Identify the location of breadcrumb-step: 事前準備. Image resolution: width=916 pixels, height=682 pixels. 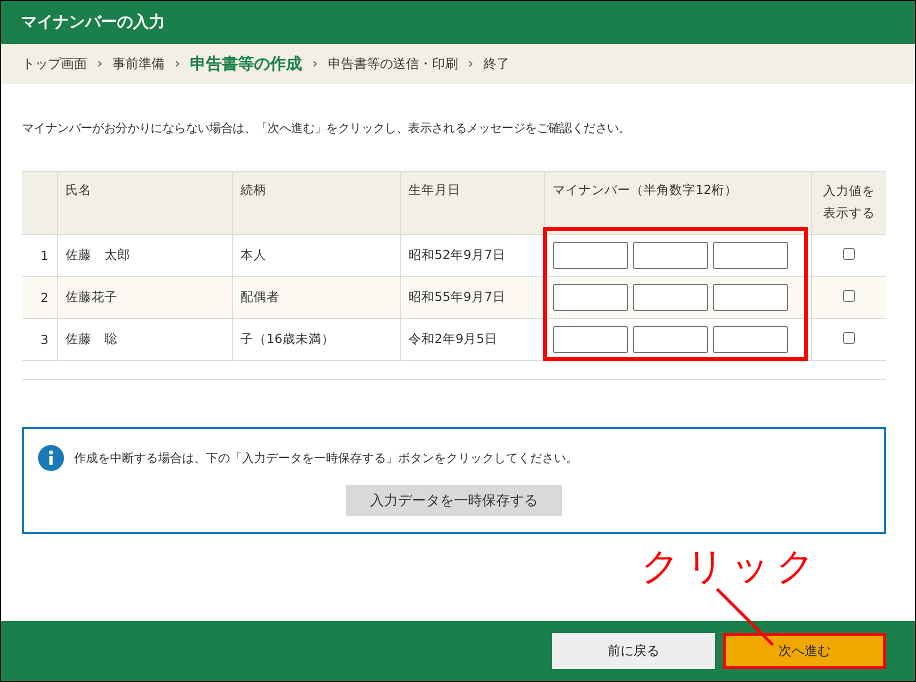
(138, 64).